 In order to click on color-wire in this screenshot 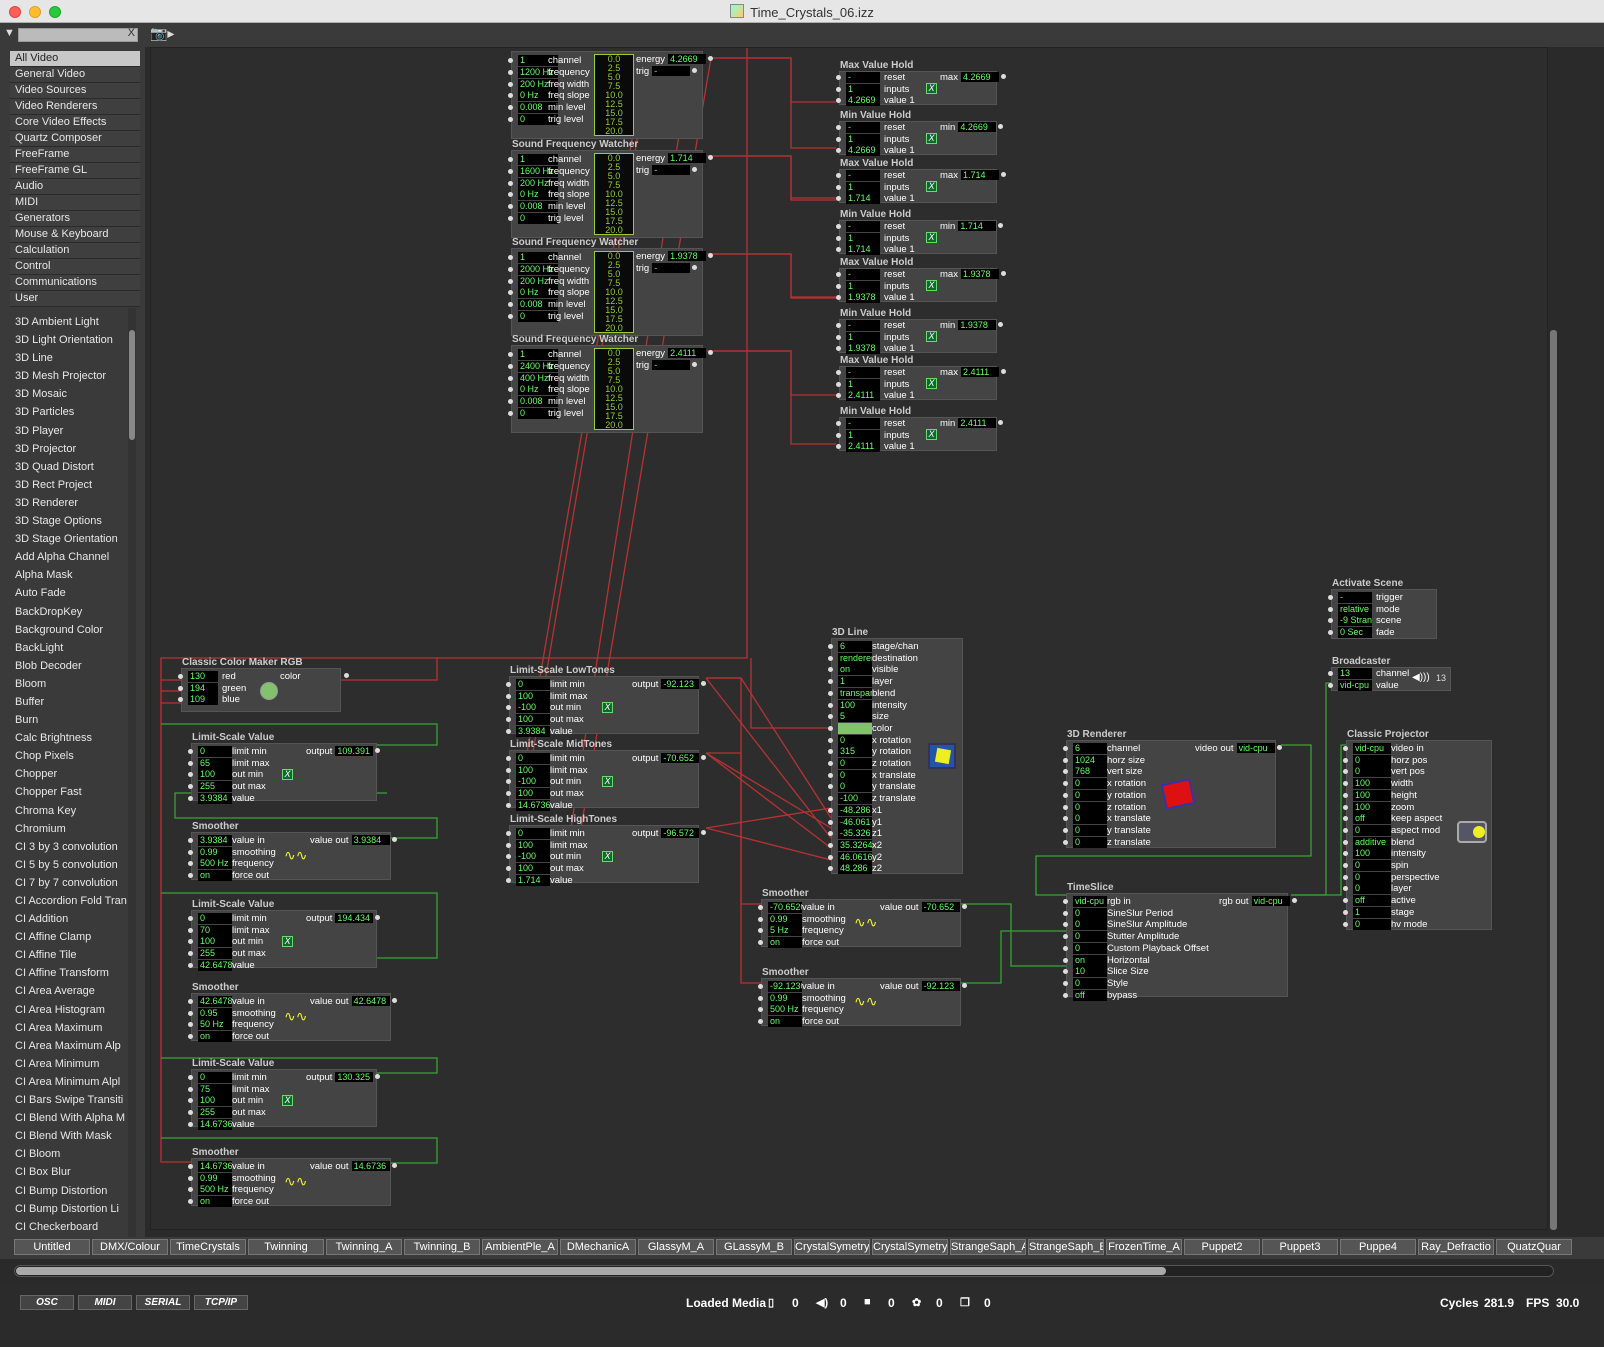, I will do `click(790, 693)`.